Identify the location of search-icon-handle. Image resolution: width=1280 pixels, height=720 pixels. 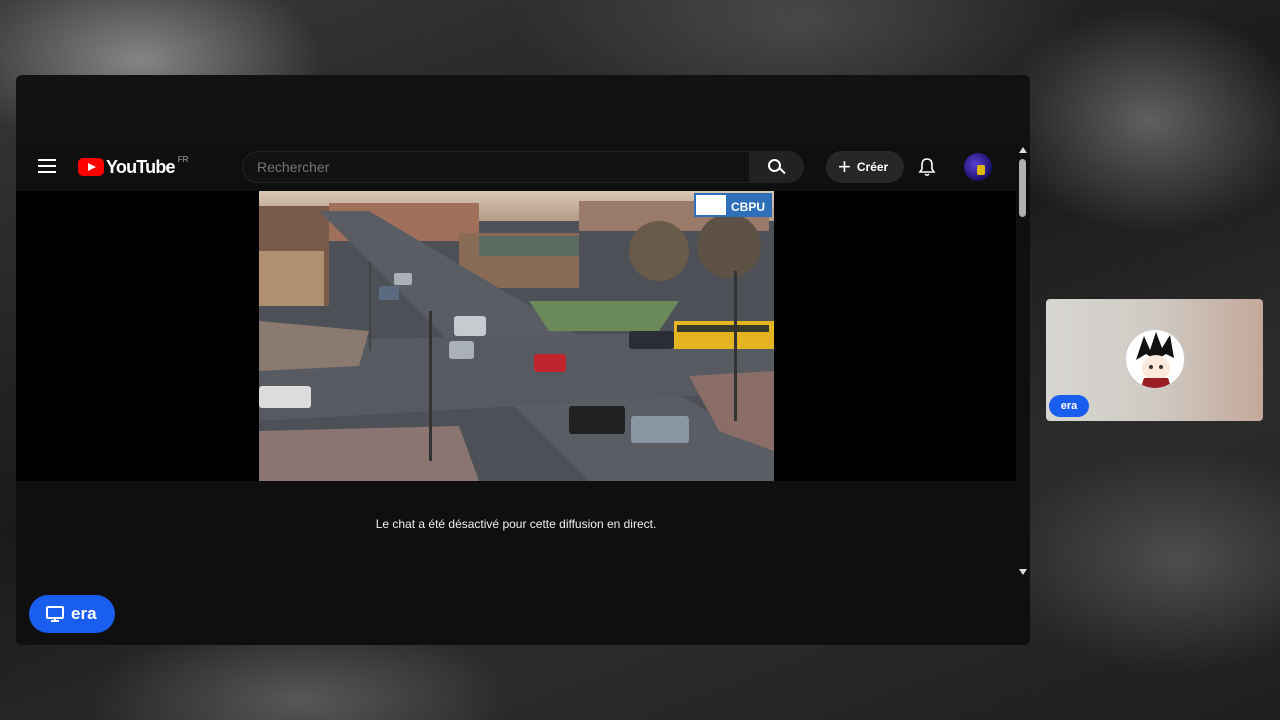
(782, 171).